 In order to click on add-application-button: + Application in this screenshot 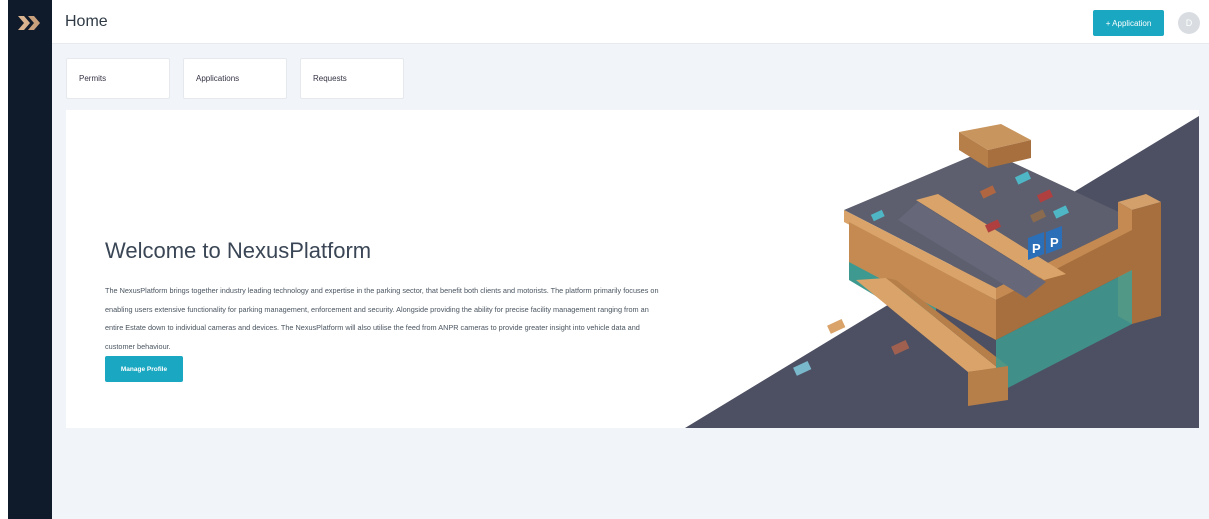, I will do `click(1128, 23)`.